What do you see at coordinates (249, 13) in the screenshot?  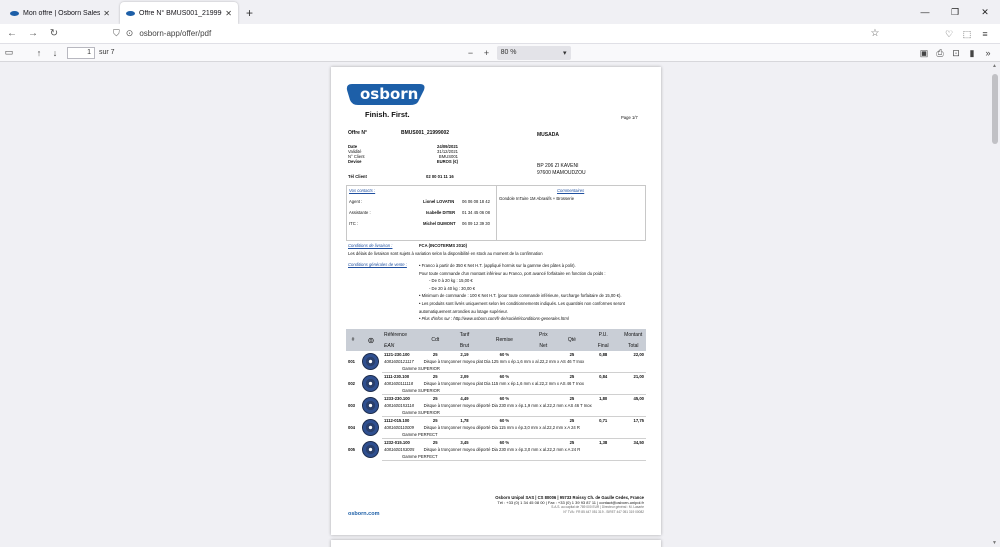 I see `new-tab-button: +` at bounding box center [249, 13].